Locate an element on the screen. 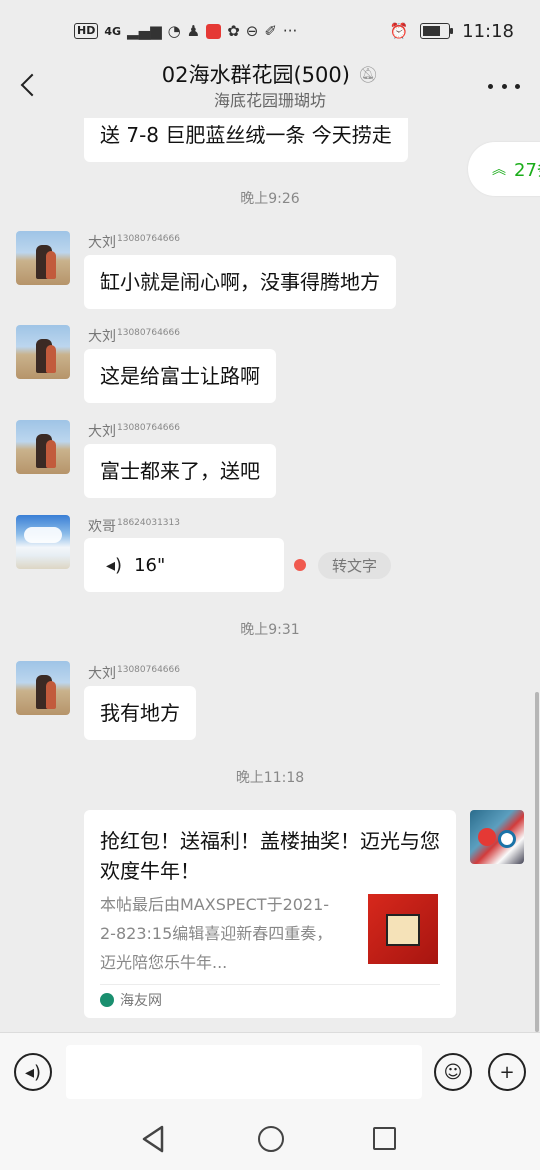 The image size is (540, 1170). unread-jump-button: ︽ 27条 is located at coordinates (504, 169).